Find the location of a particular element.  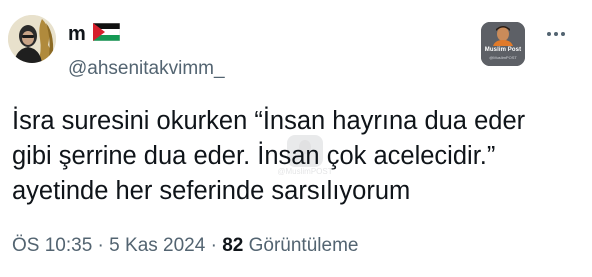

views-count: 82 is located at coordinates (232, 245).